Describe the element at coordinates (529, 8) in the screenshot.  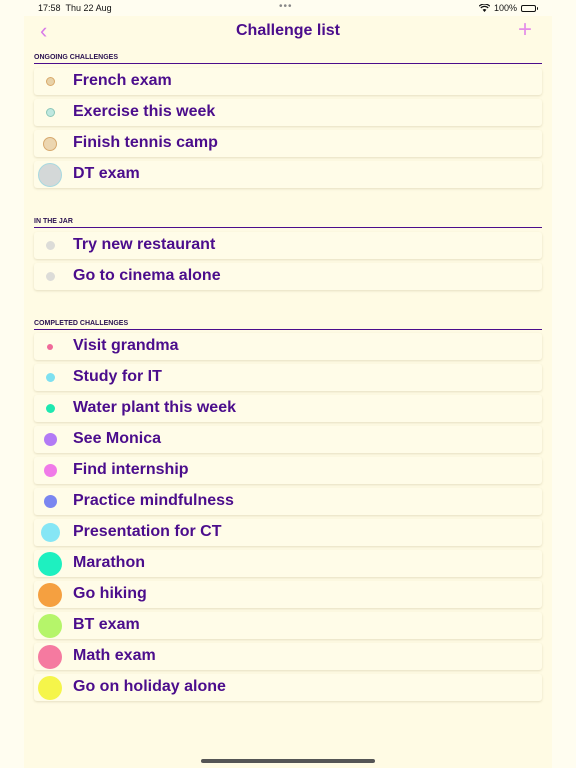
I see `battery-icon` at that location.